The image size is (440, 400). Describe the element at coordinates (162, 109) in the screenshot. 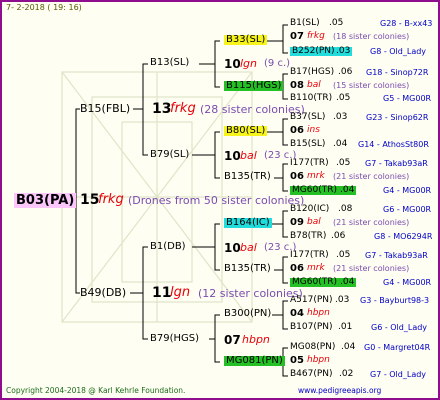

I see `parent-drone-count: 13` at that location.